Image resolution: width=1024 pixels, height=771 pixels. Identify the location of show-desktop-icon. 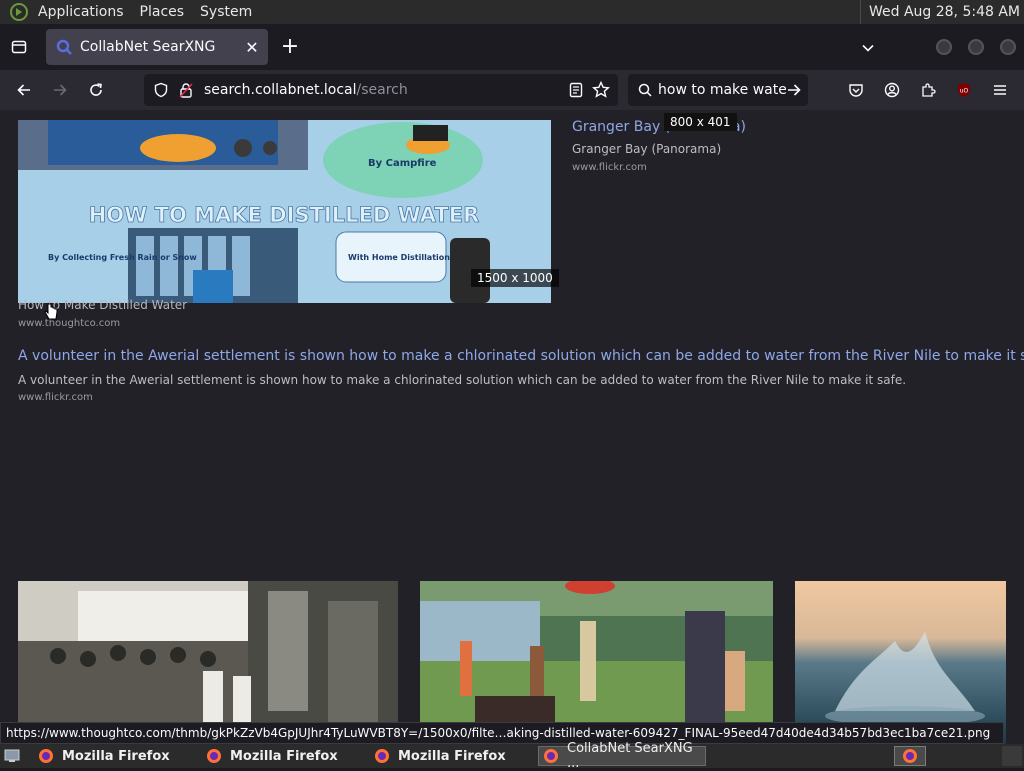
(12, 756).